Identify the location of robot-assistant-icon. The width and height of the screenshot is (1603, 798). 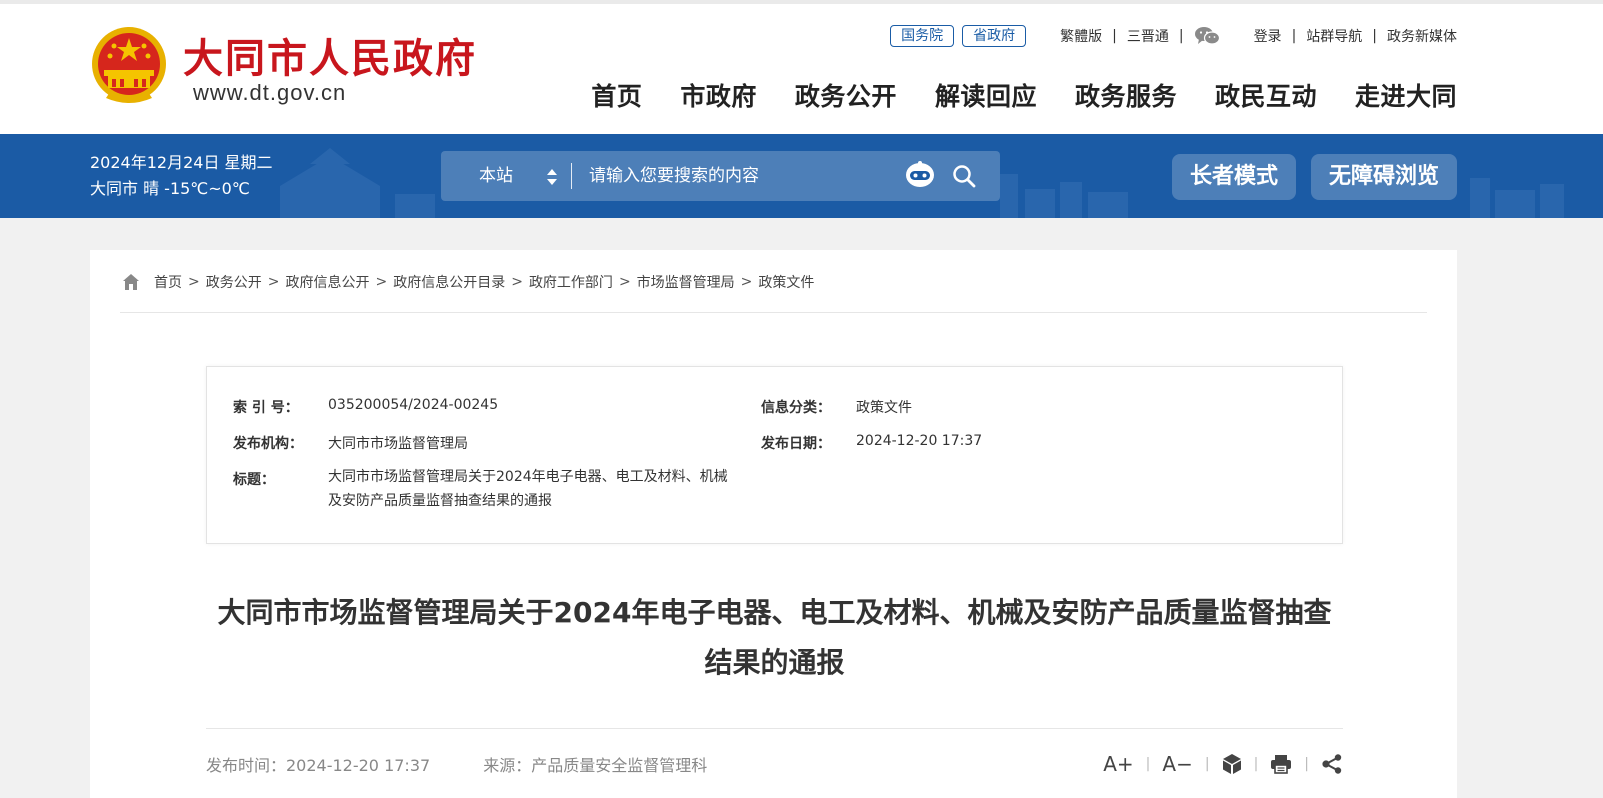
(920, 175).